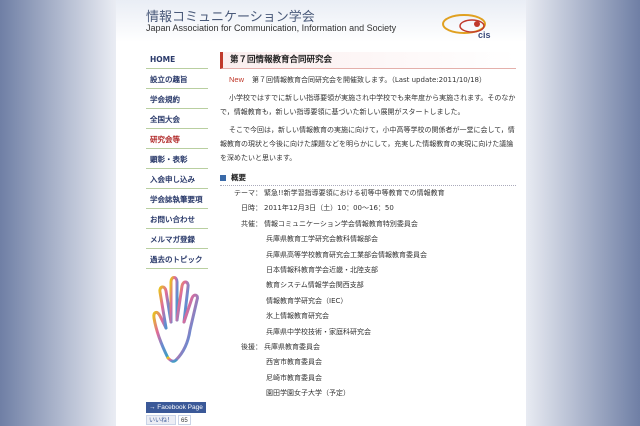  I want to click on date-row: 日時： 2011年12月3日（土）10：00〜16：50, so click(368, 208).